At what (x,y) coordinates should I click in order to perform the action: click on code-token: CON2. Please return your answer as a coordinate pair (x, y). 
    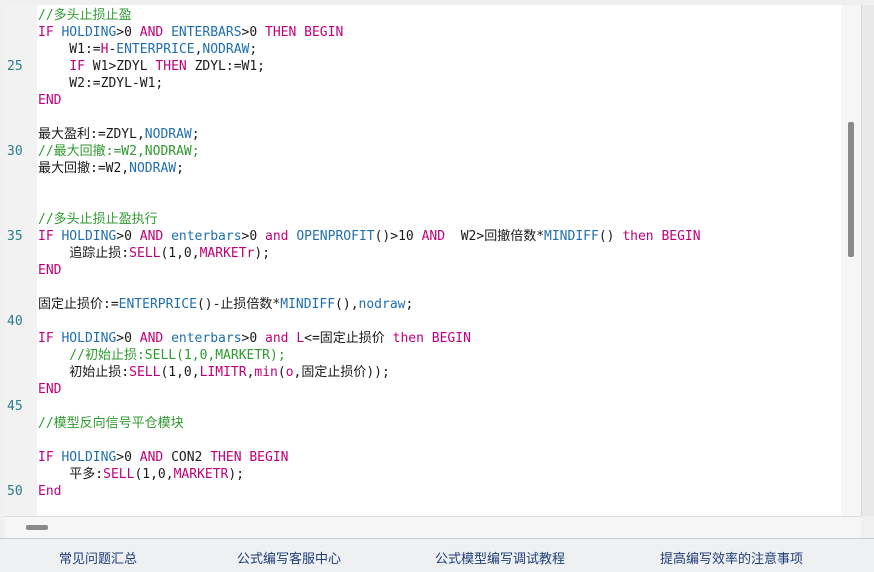
    Looking at the image, I should click on (191, 457).